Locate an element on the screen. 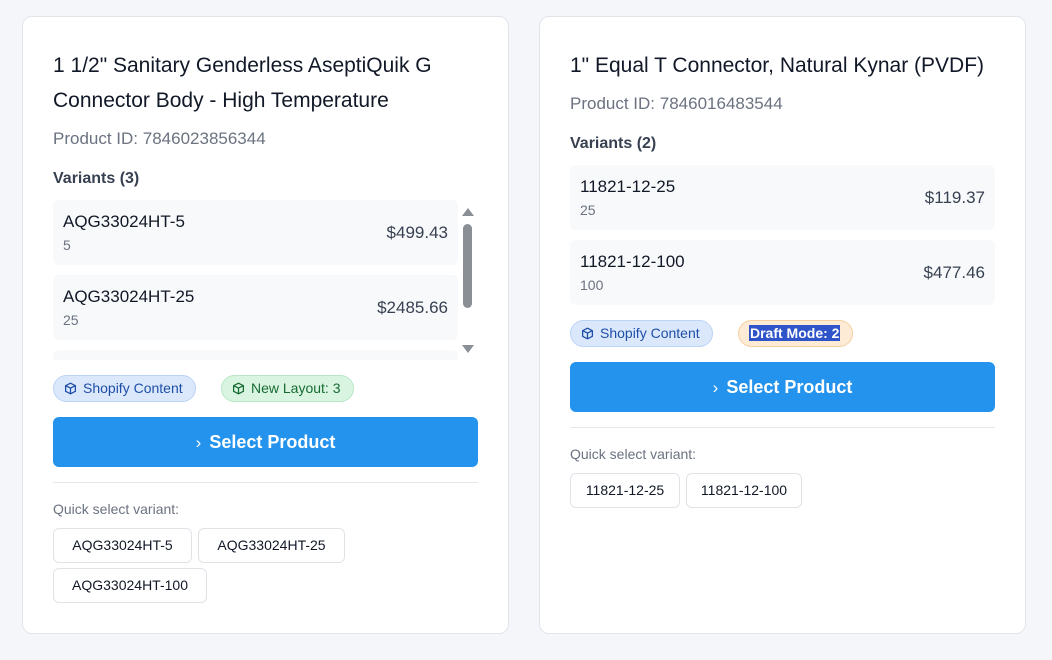 The image size is (1052, 660). badge-label: Draft Mode: 2 is located at coordinates (795, 333).